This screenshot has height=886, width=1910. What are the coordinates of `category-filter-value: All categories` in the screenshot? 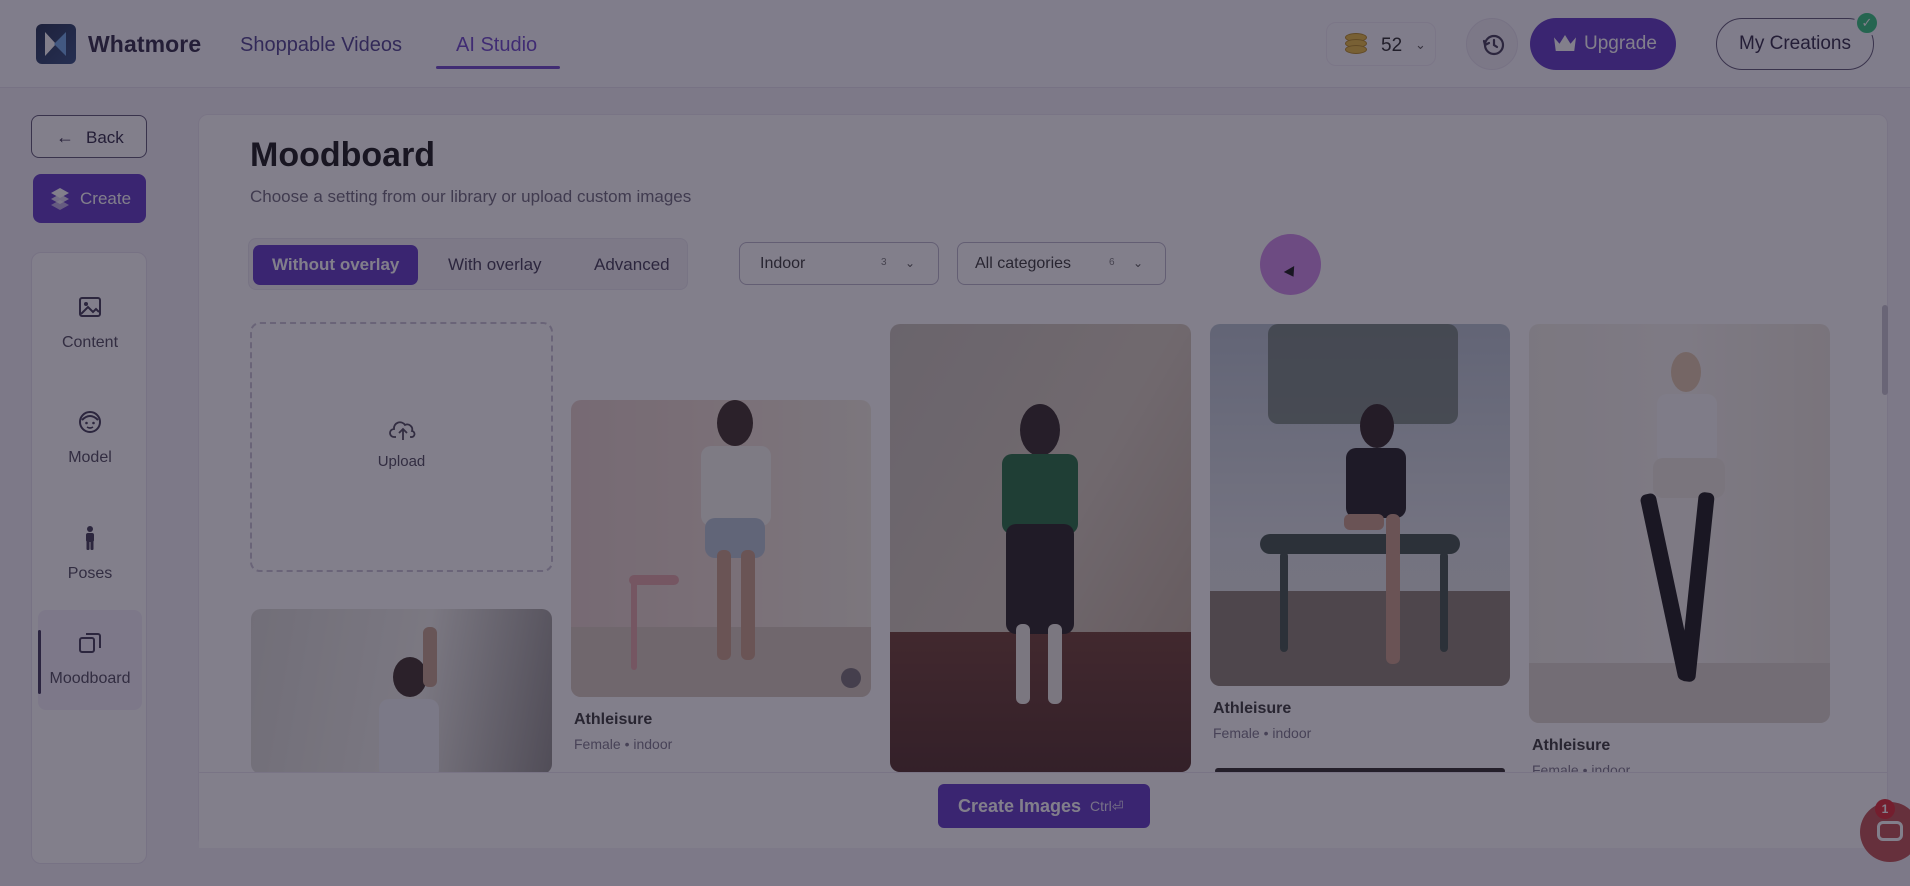 It's located at (1023, 263).